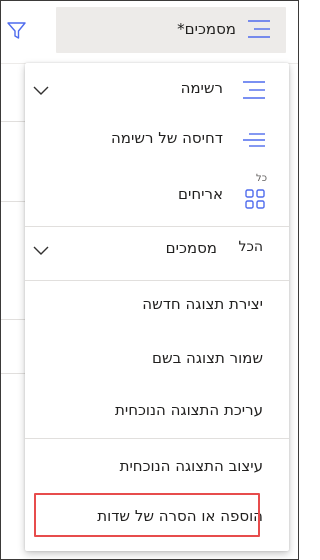 The height and width of the screenshot is (560, 320). What do you see at coordinates (157, 196) in the screenshot?
I see `menu-item-tiles-view: כל אריחים` at bounding box center [157, 196].